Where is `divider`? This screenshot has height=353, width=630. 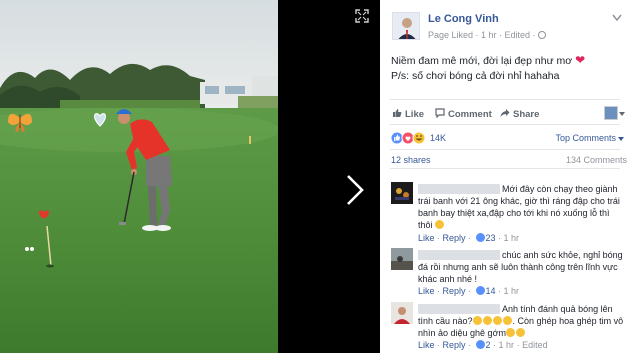
divider is located at coordinates (505, 168).